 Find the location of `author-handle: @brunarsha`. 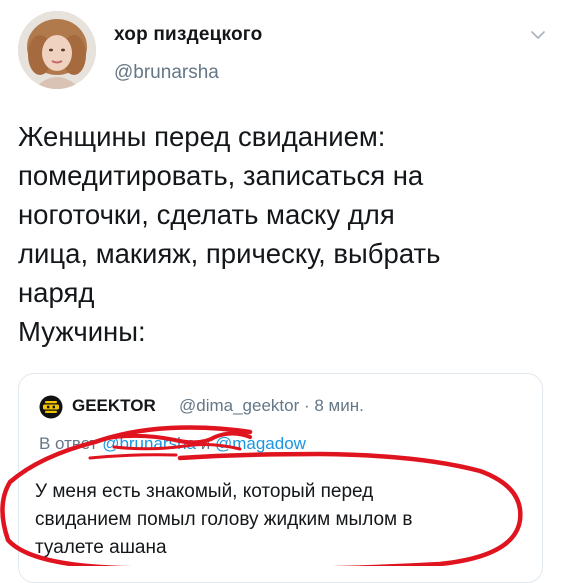

author-handle: @brunarsha is located at coordinates (166, 73).